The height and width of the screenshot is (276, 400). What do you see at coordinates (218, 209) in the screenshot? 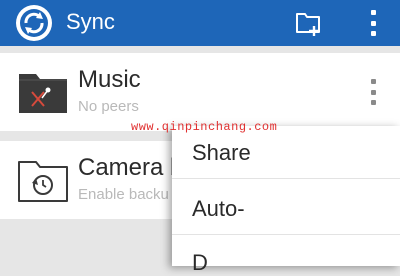
I see `menu-item-auto: Auto-` at bounding box center [218, 209].